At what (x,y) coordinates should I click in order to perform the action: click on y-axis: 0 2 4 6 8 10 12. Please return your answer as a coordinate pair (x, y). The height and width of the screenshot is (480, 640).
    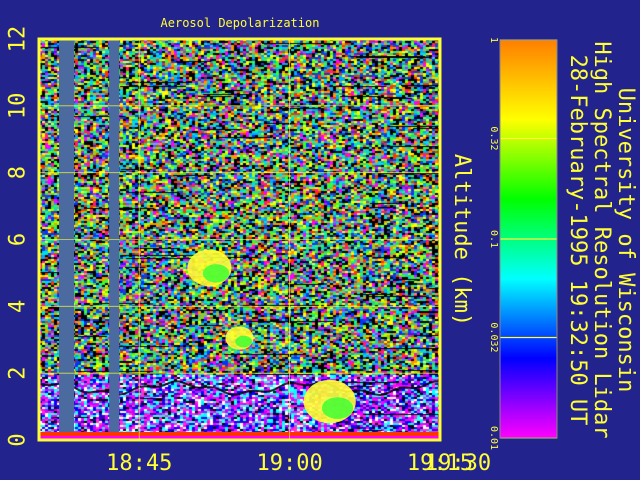
    Looking at the image, I should click on (18, 236).